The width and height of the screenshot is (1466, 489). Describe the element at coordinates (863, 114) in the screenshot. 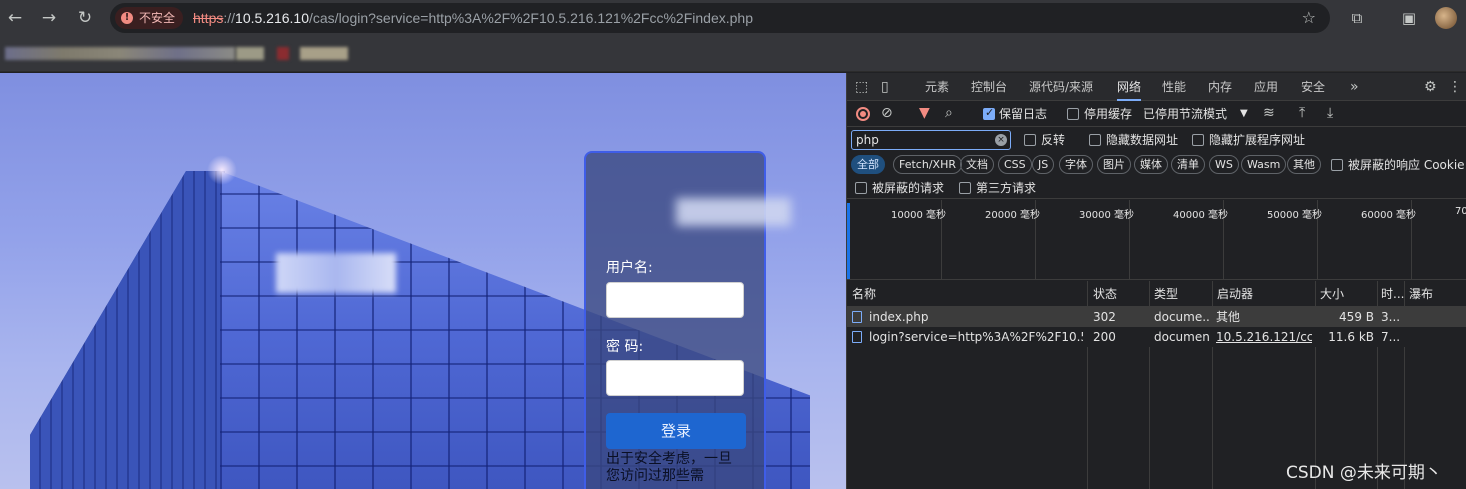

I see `record-icon` at that location.